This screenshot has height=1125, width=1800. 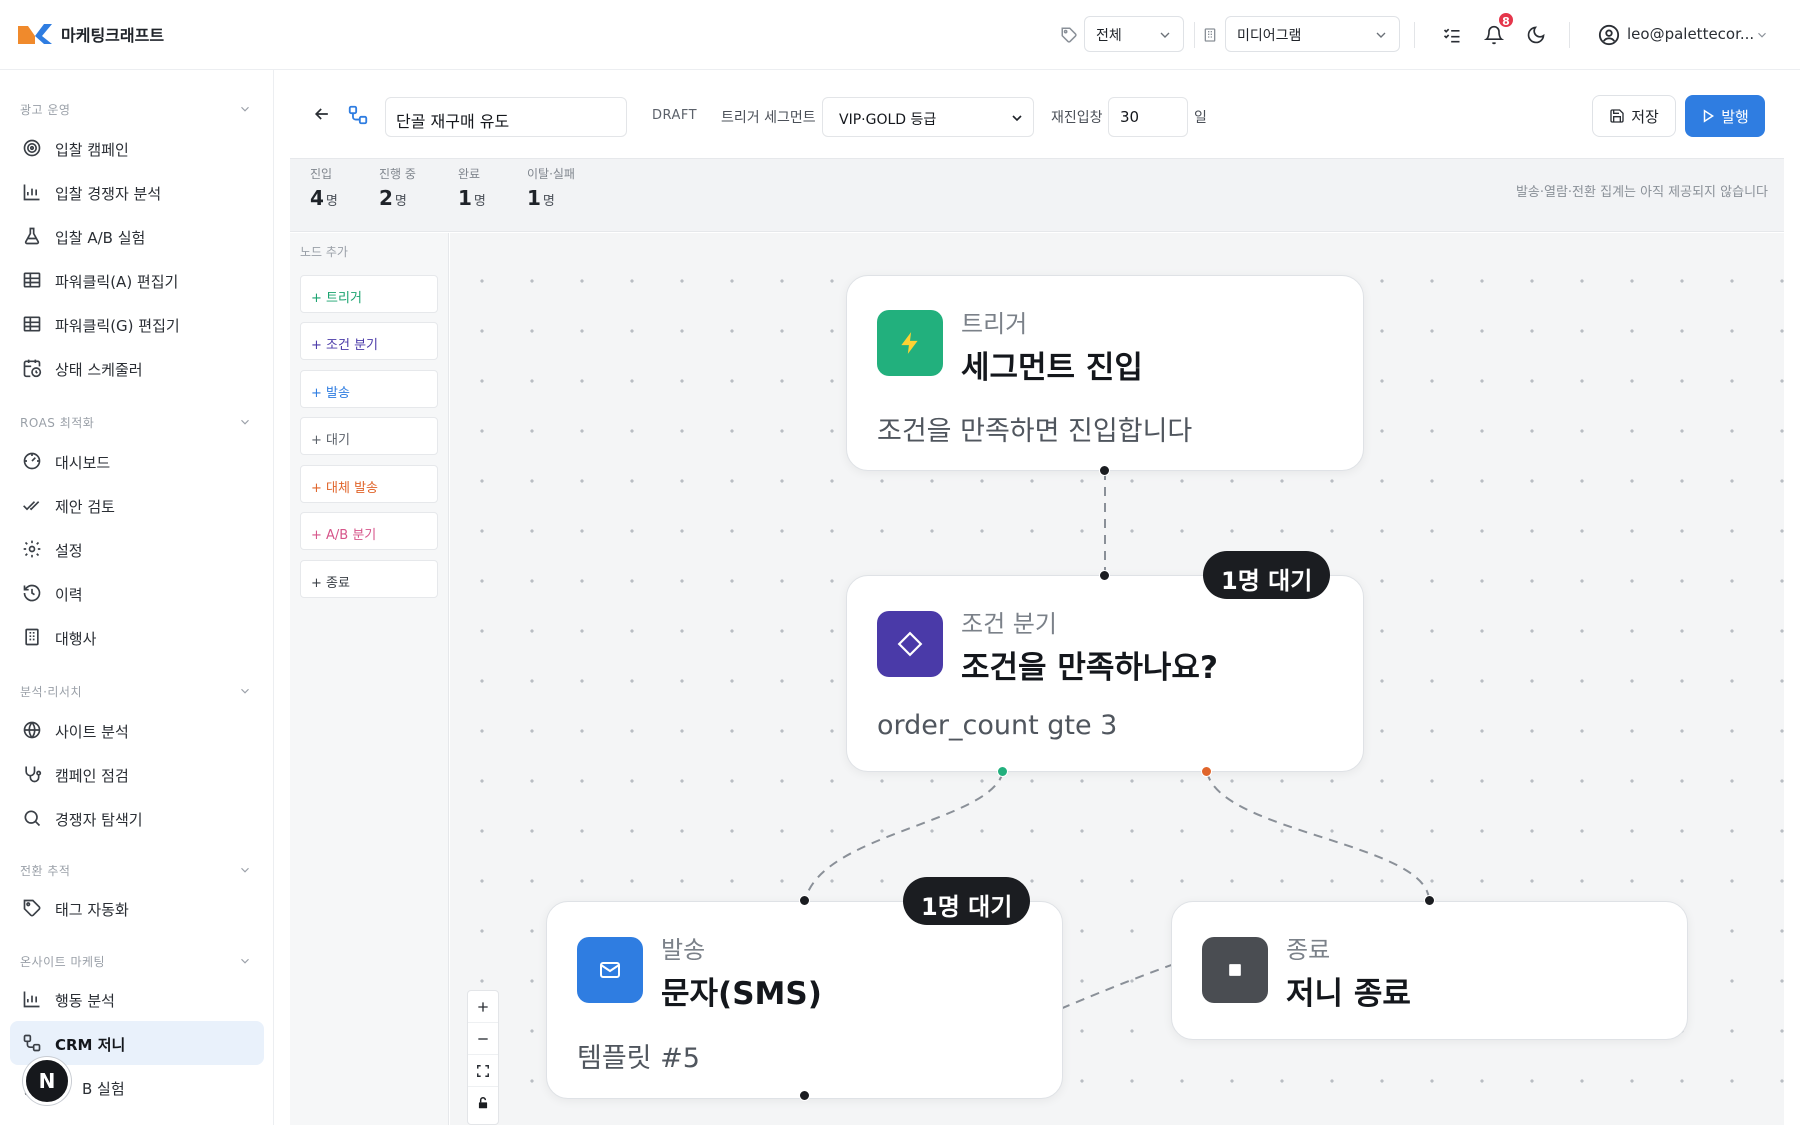 What do you see at coordinates (137, 818) in the screenshot?
I see `sidebar-item-competitor-explorer: 경쟁자 탐색기` at bounding box center [137, 818].